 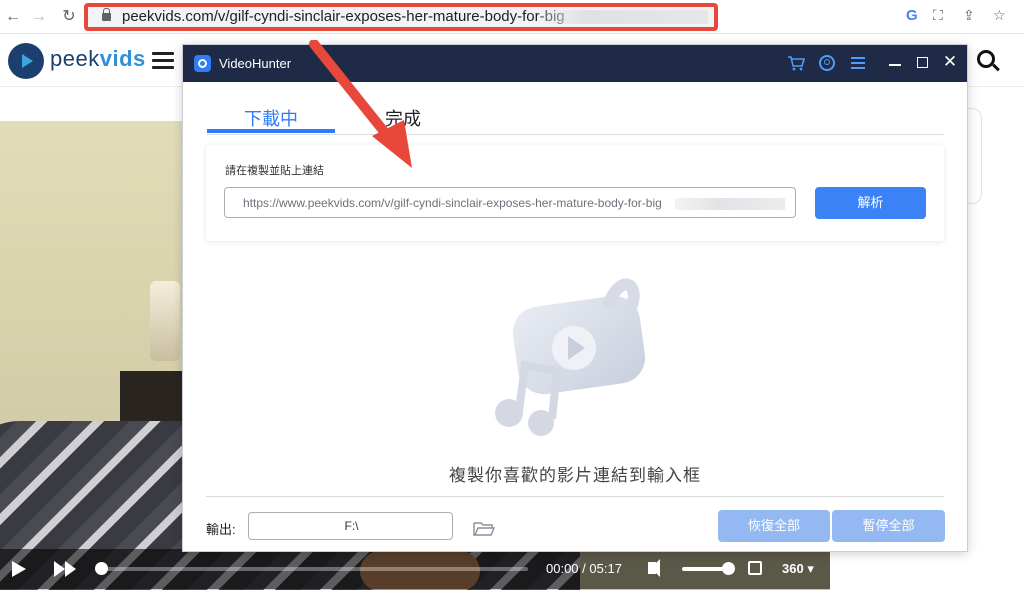 What do you see at coordinates (827, 63) in the screenshot?
I see `account-icon` at bounding box center [827, 63].